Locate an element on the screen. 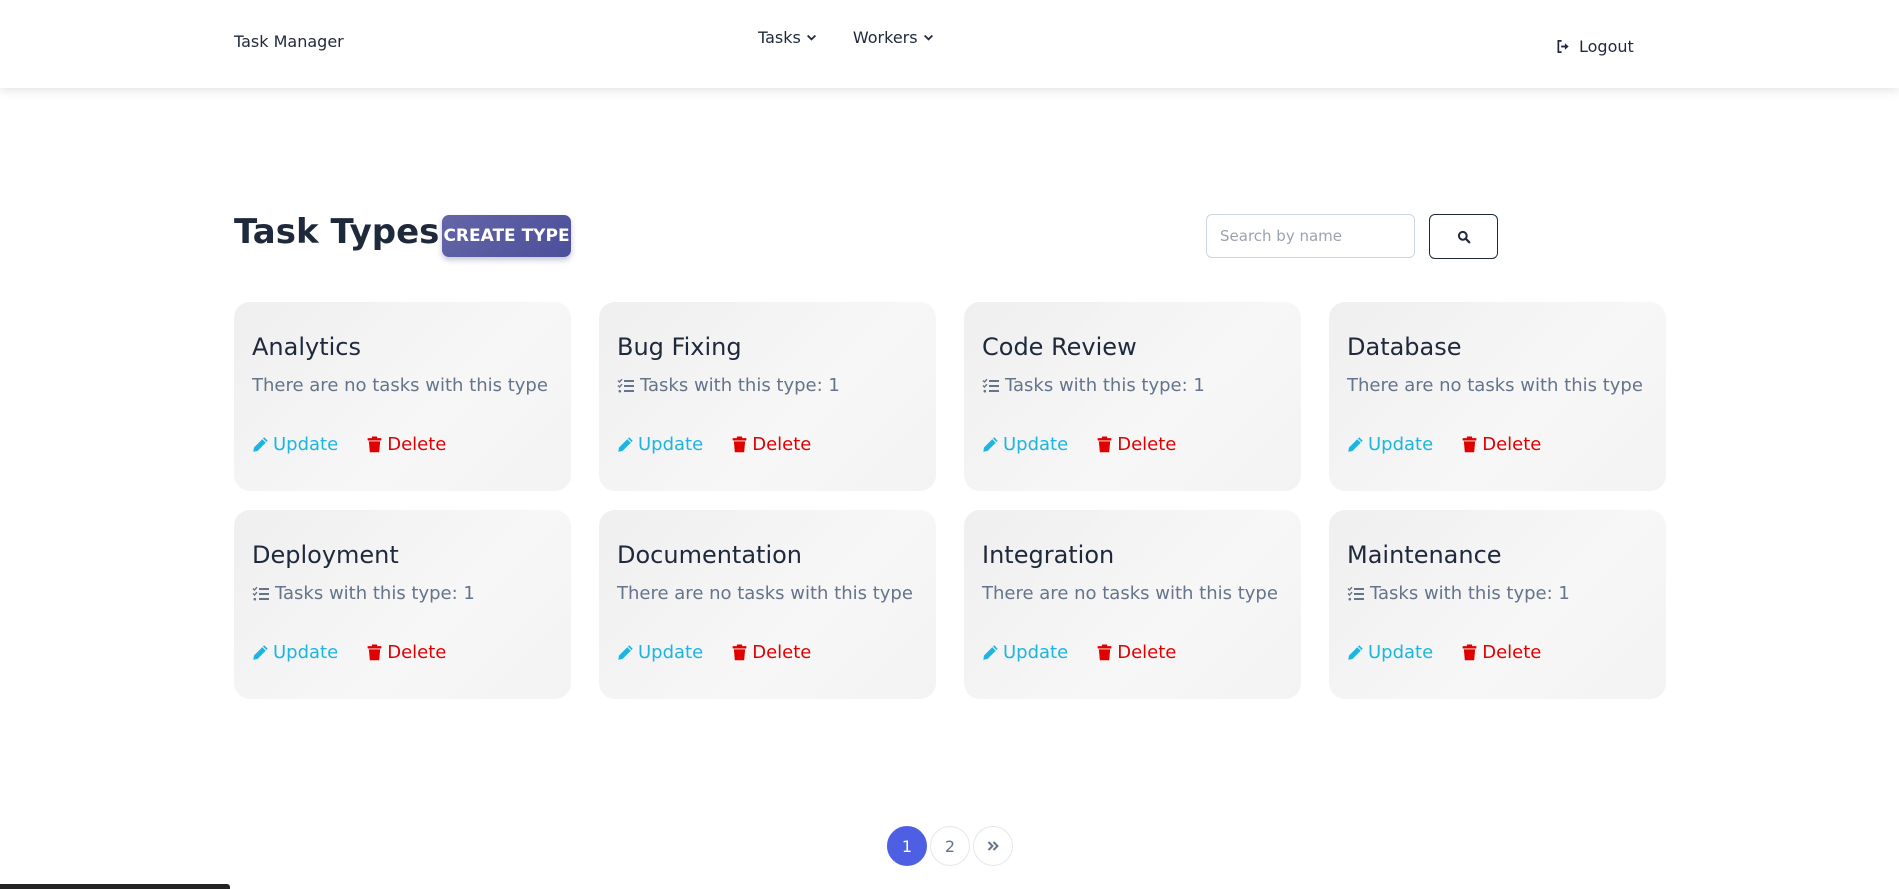  page-button-1: 1 is located at coordinates (907, 846).